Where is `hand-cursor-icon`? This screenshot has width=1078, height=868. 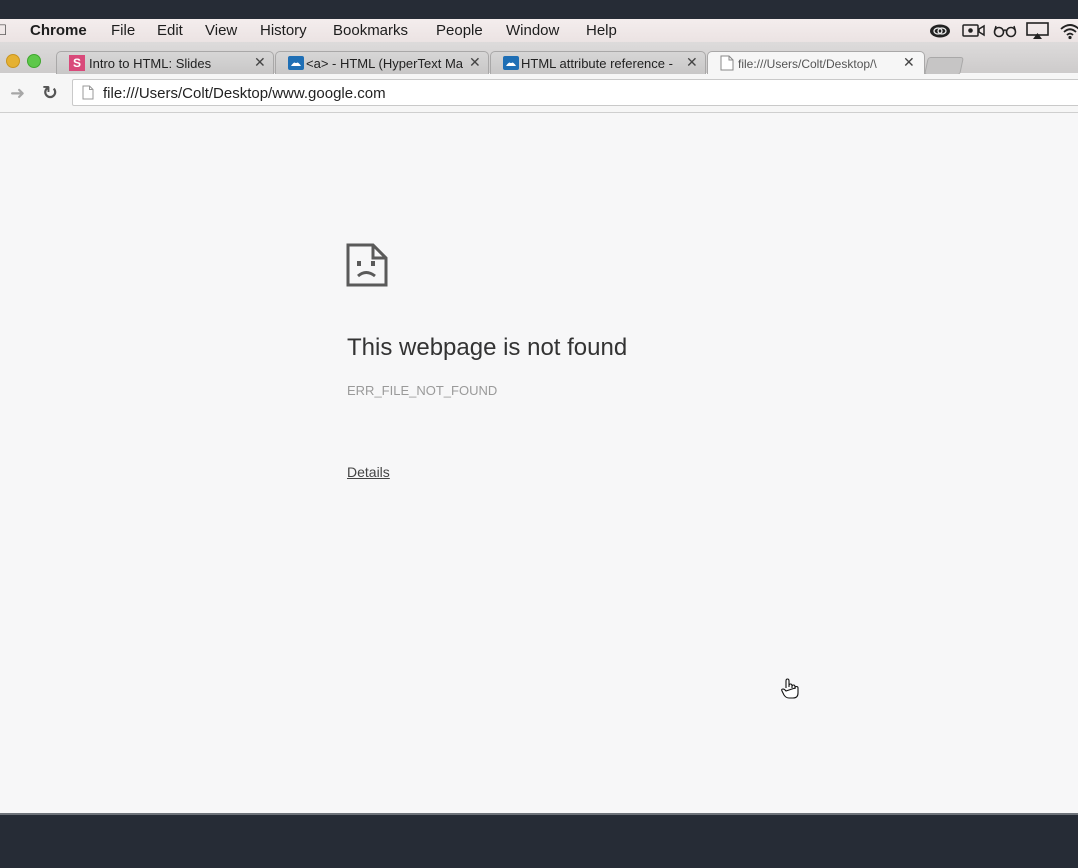
hand-cursor-icon is located at coordinates (790, 691).